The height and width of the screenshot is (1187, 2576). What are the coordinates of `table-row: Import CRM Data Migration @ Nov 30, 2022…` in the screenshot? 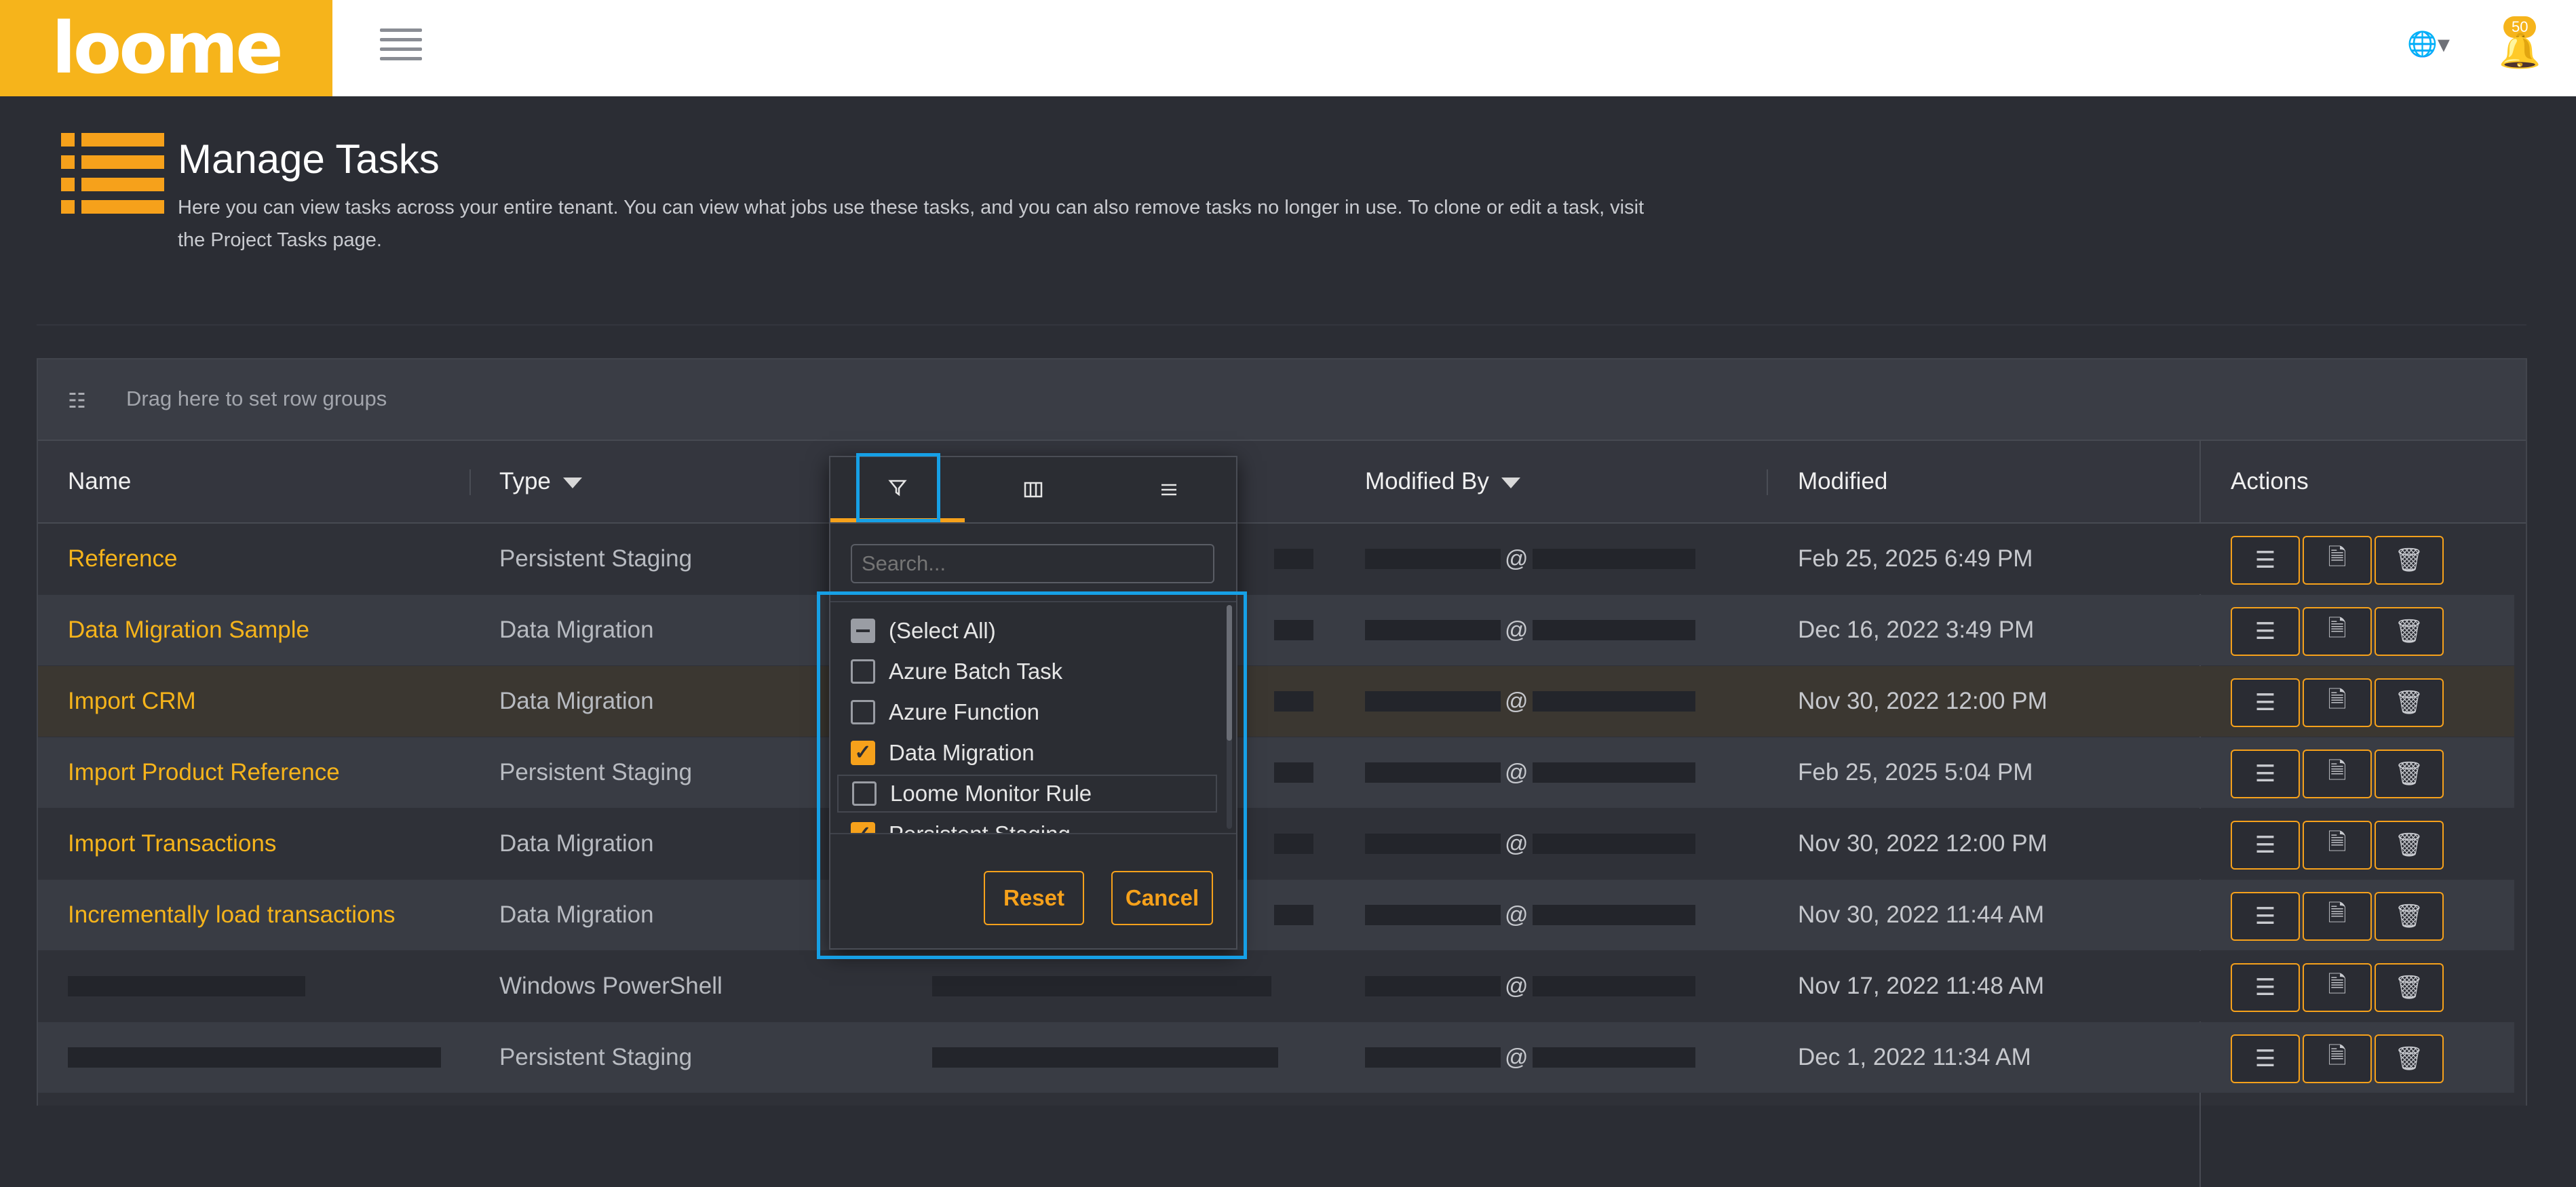 It's located at (1276, 701).